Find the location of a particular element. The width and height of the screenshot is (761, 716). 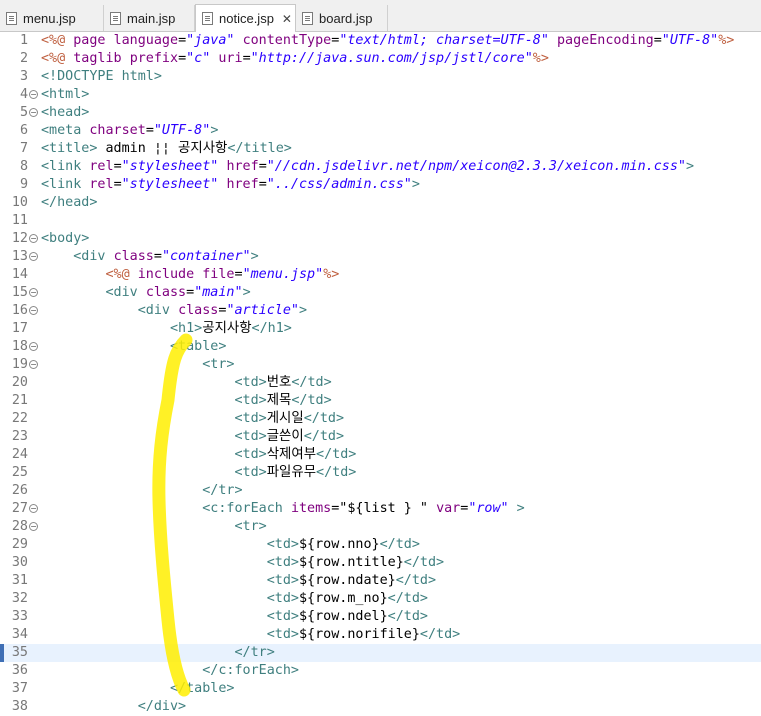

code-token: </h1> is located at coordinates (271, 328).